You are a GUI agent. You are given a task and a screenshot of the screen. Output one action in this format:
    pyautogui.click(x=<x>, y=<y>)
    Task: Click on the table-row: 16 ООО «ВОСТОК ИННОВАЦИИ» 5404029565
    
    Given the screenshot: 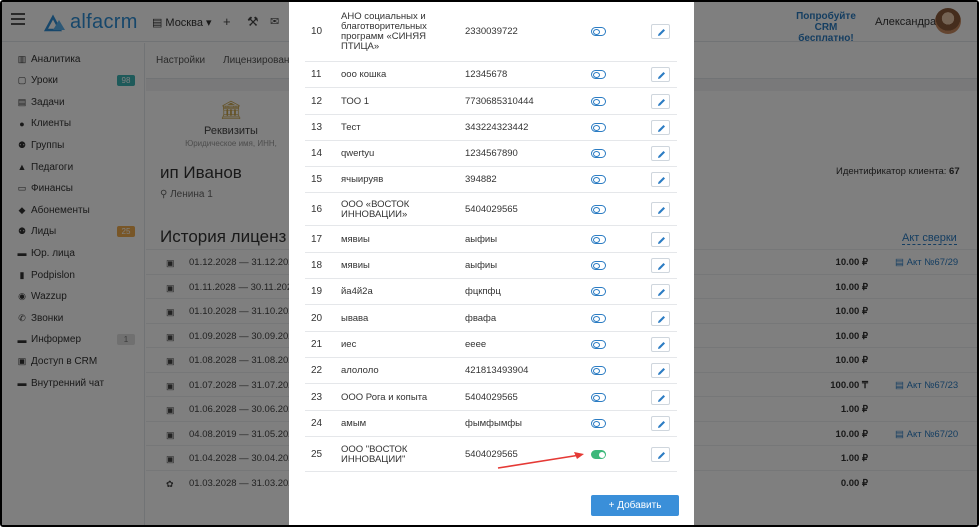 What is the action you would take?
    pyautogui.click(x=491, y=209)
    